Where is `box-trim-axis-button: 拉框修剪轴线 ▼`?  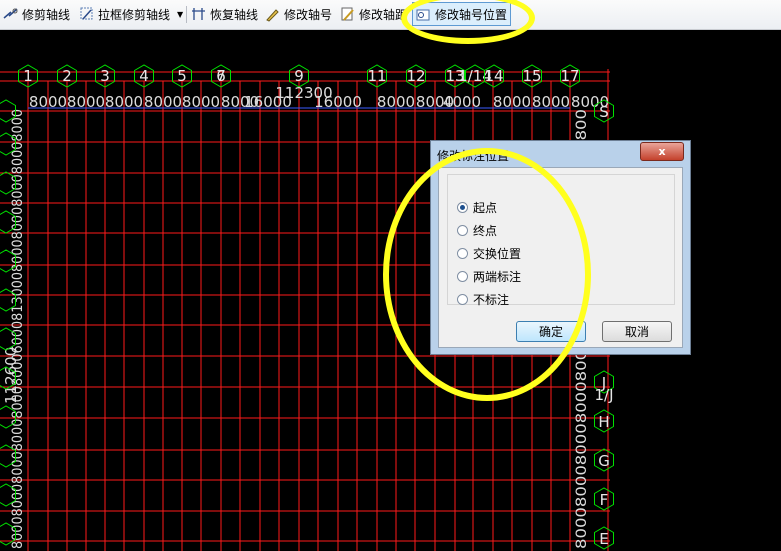
box-trim-axis-button: 拉框修剪轴线 ▼ is located at coordinates (131, 14).